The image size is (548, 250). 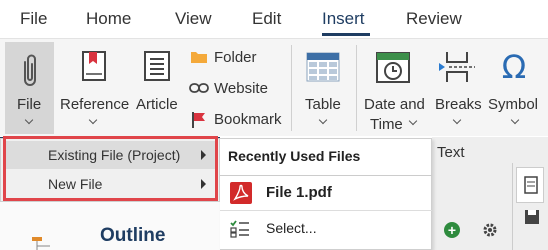 I want to click on table-icon, so click(x=323, y=67).